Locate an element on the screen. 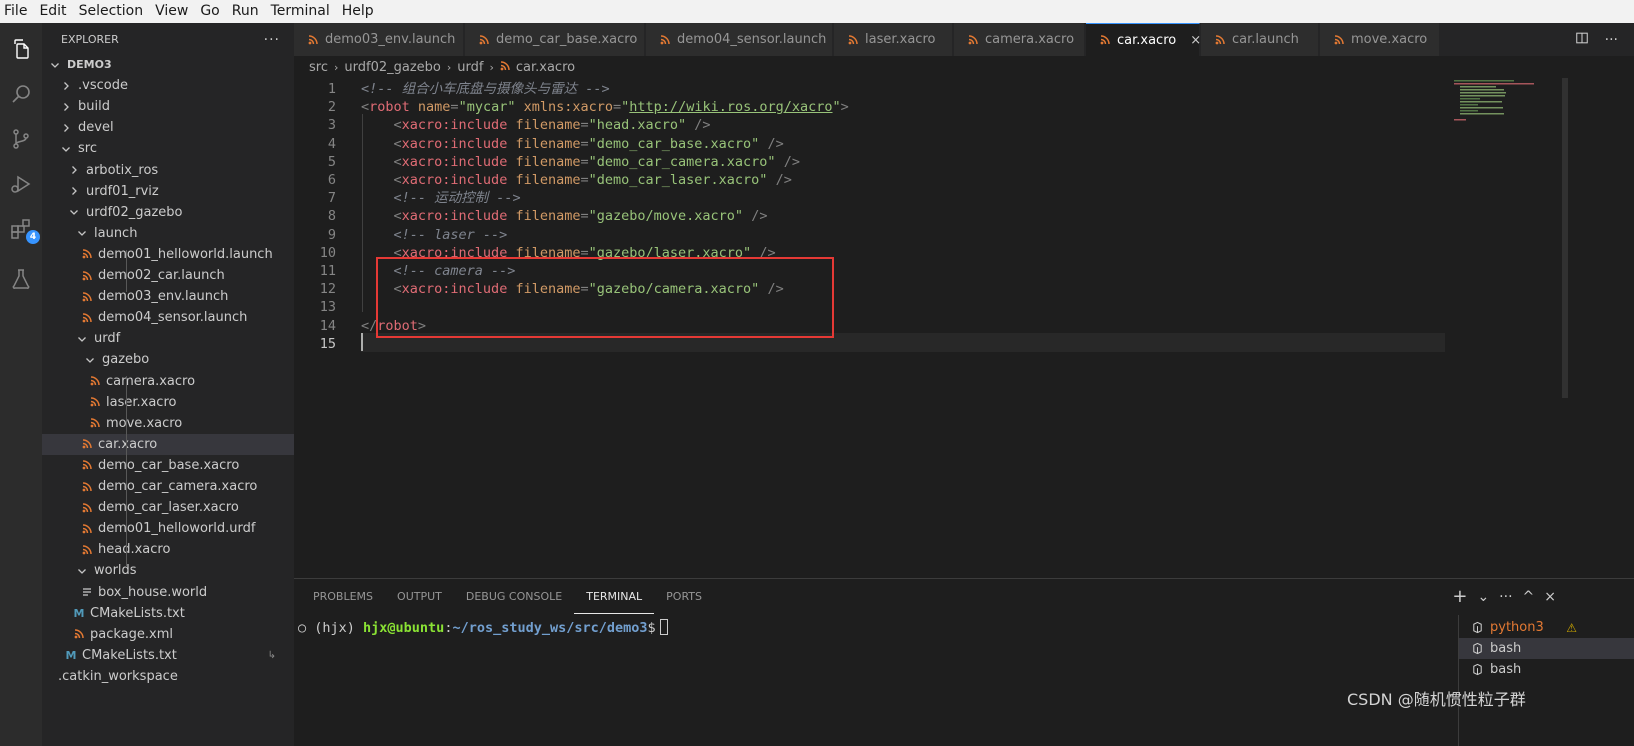  line-number: 14 is located at coordinates (327, 325).